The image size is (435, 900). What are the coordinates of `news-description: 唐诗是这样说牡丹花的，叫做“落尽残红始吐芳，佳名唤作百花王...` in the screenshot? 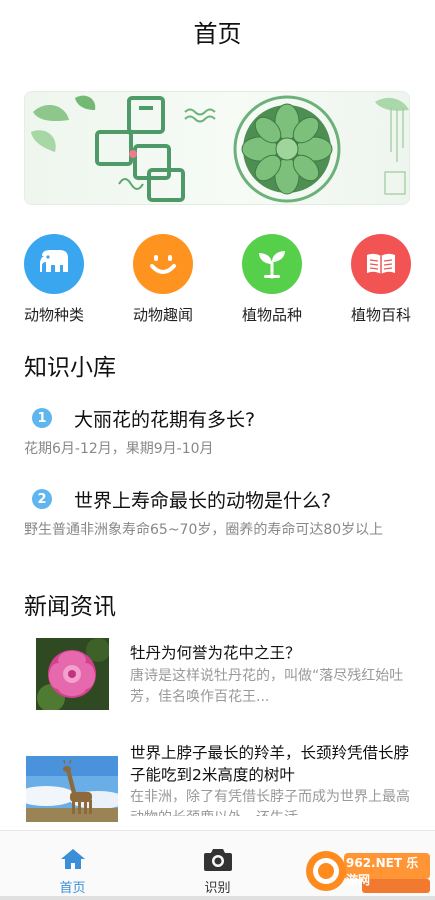 It's located at (267, 686).